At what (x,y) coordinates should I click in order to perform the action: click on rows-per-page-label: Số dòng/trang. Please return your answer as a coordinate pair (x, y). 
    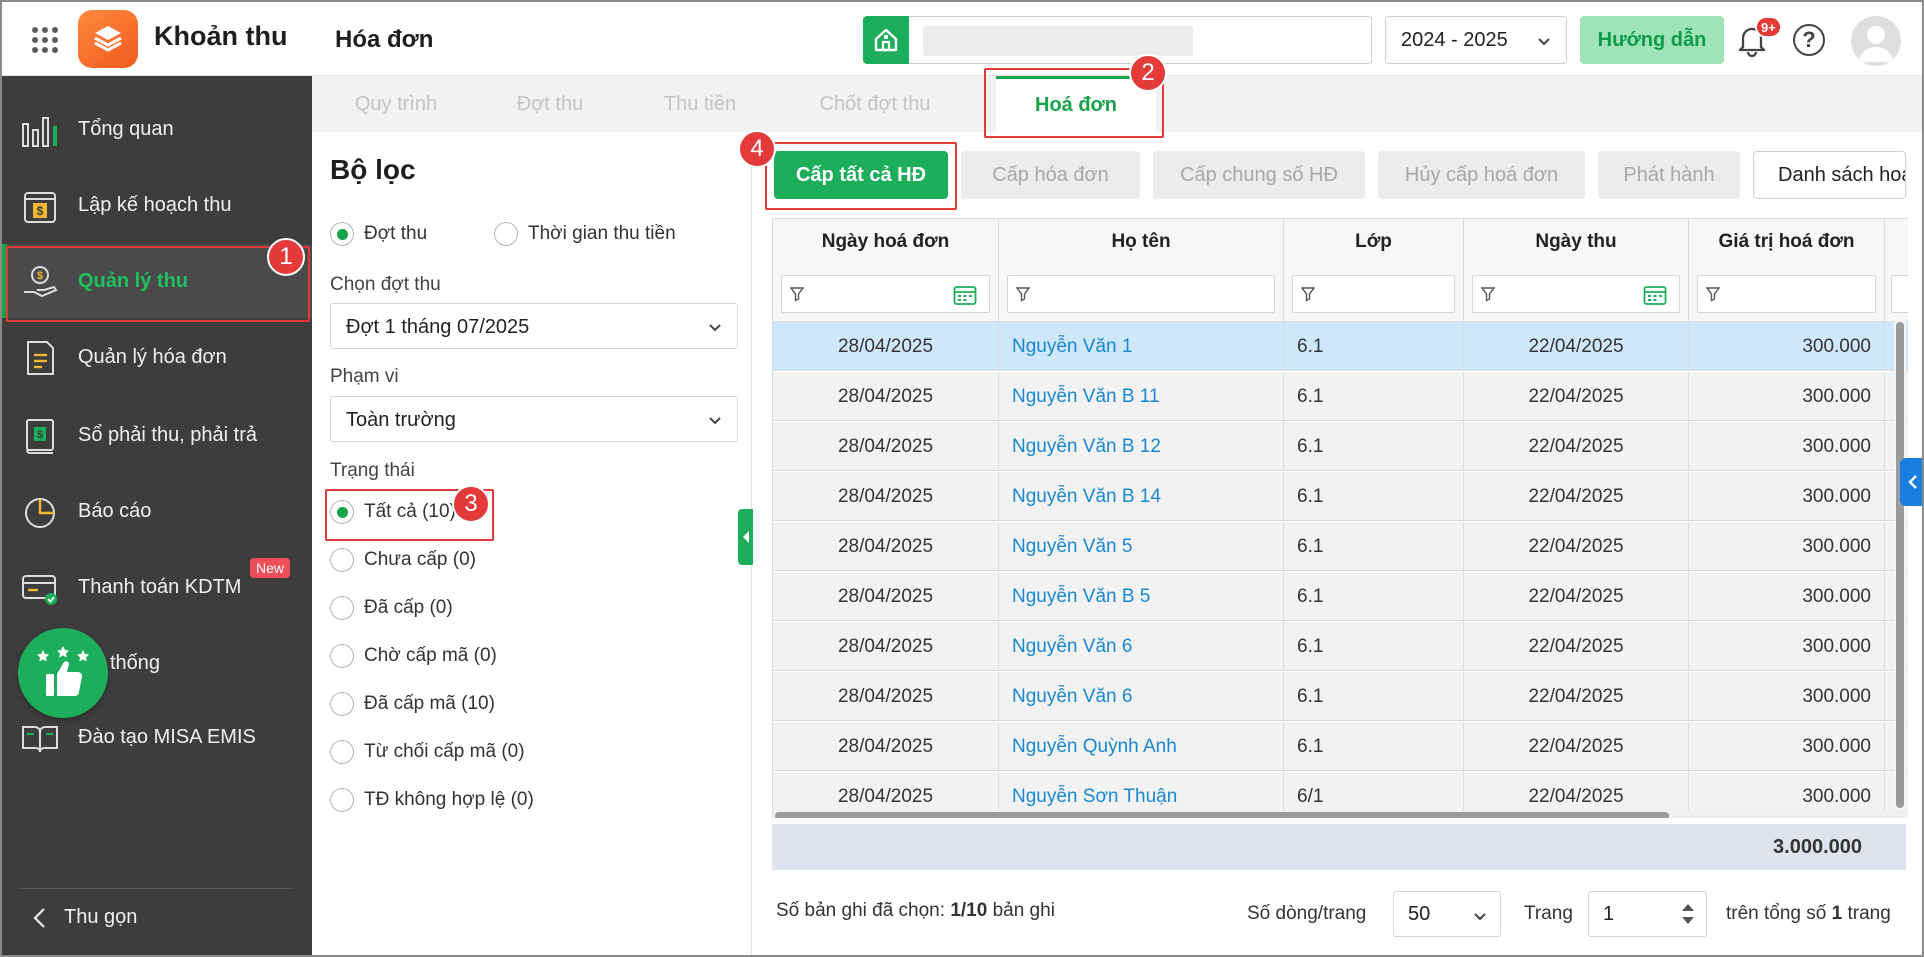
    Looking at the image, I should click on (1307, 913).